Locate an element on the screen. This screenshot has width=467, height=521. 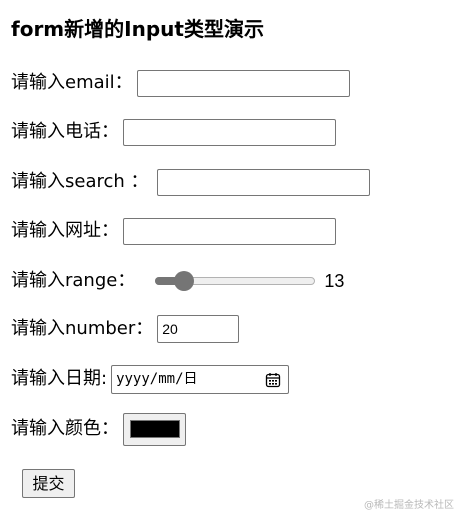
page-title: form新增的Input类型演示 is located at coordinates (137, 29).